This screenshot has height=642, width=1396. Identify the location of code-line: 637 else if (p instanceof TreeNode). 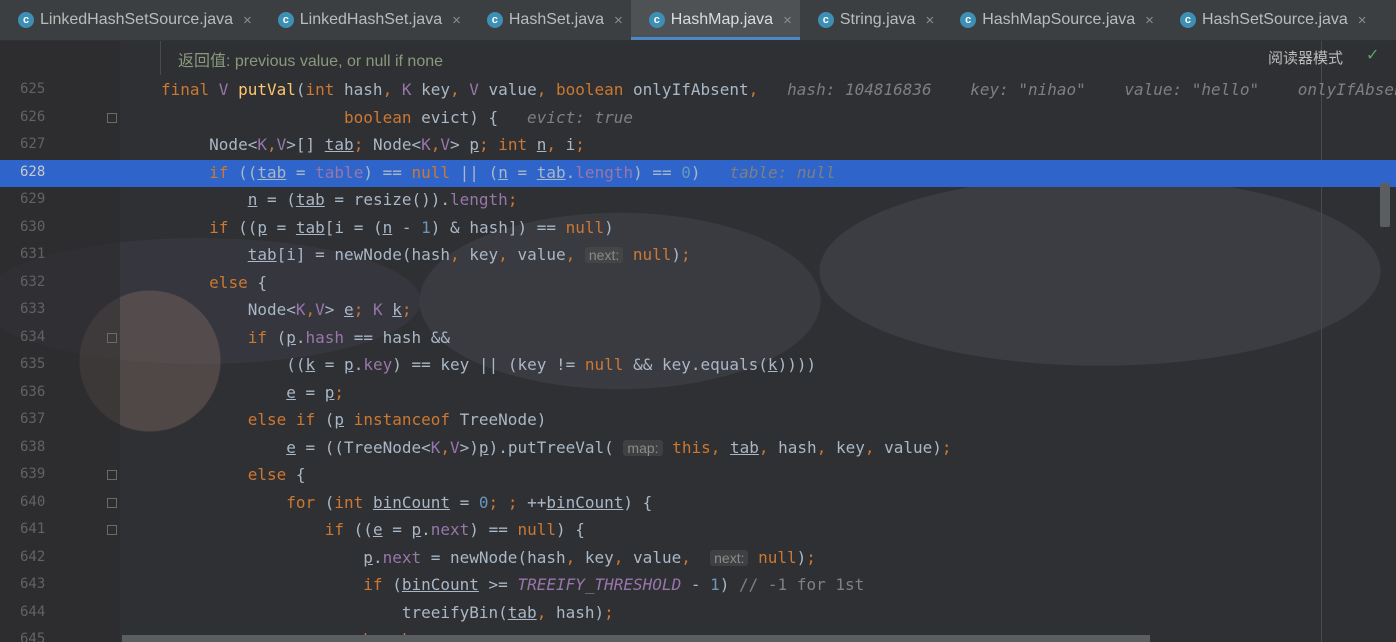
(698, 420).